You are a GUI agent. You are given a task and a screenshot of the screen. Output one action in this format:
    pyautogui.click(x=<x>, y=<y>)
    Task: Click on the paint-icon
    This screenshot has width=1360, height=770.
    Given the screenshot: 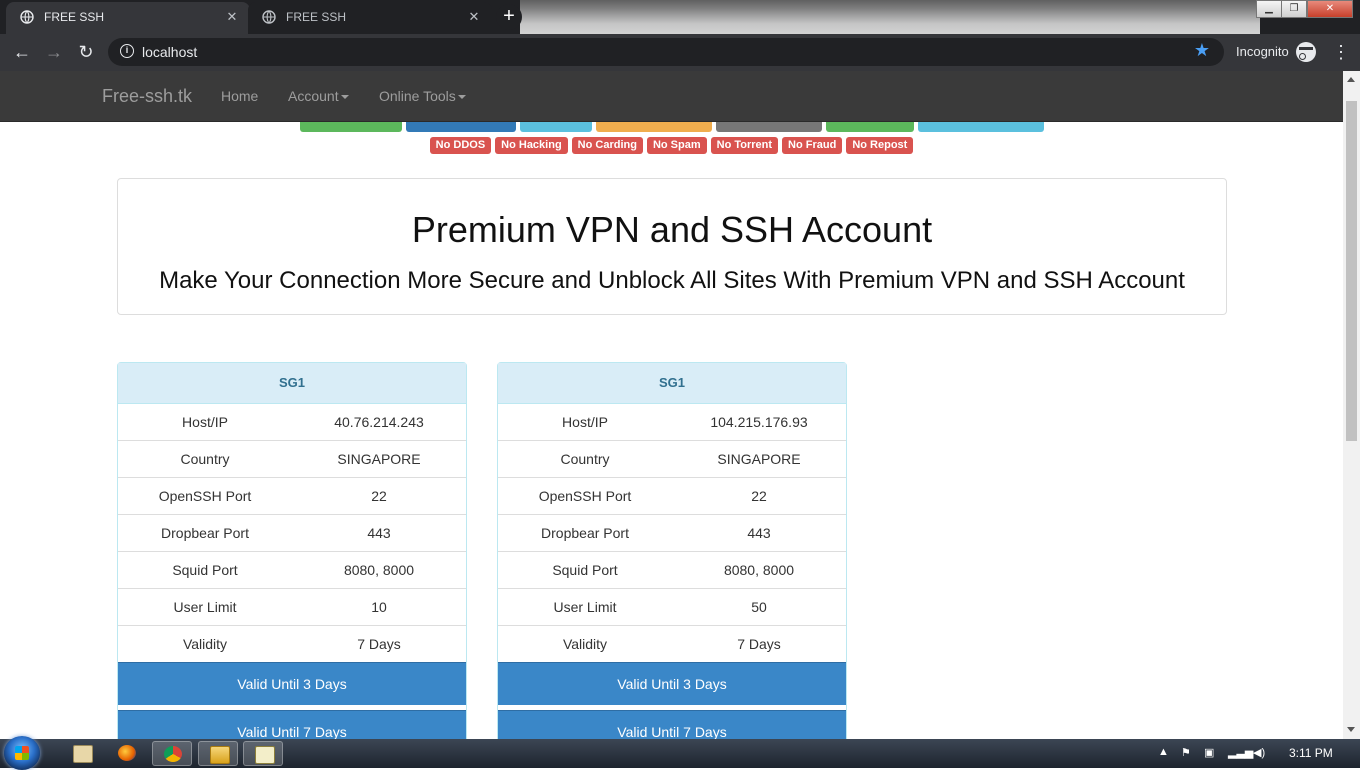 What is the action you would take?
    pyautogui.click(x=83, y=754)
    